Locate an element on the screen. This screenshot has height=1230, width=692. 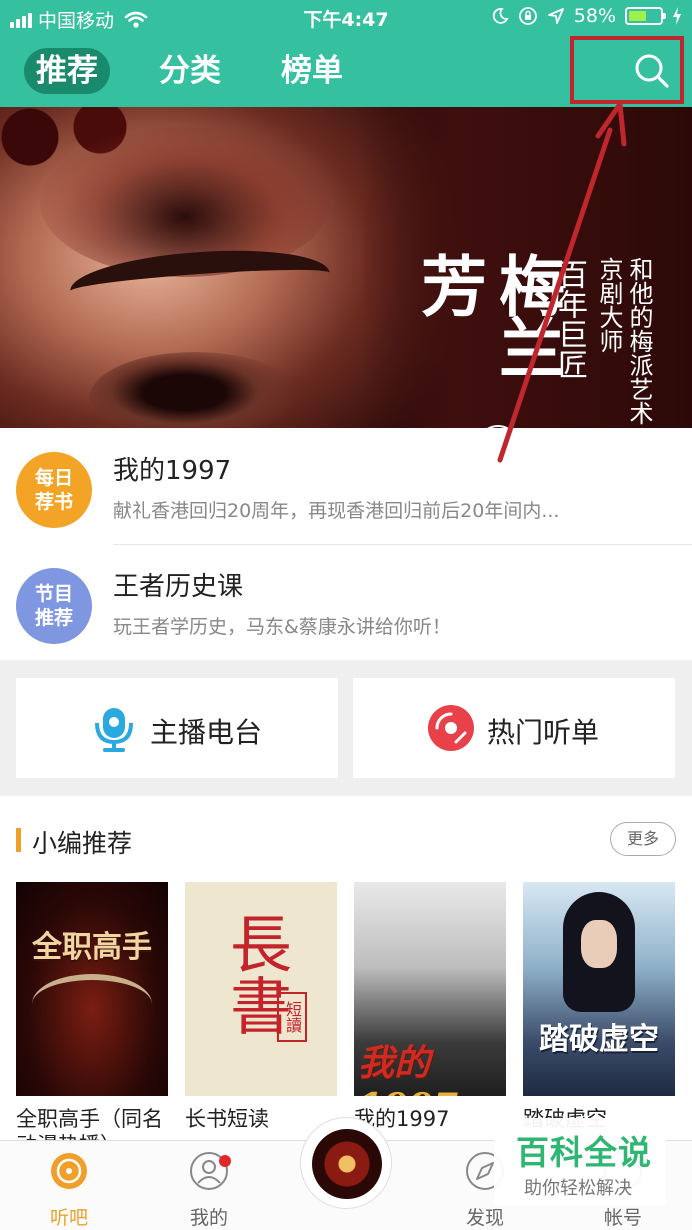
tab-category: 分类 is located at coordinates (190, 71).